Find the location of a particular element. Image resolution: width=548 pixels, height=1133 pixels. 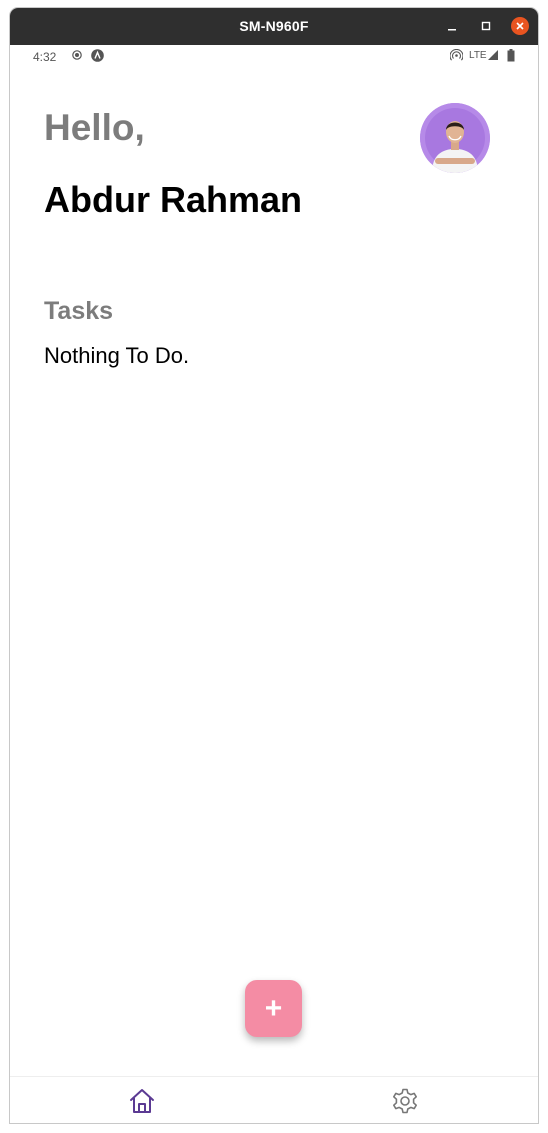

avatar is located at coordinates (455, 138).